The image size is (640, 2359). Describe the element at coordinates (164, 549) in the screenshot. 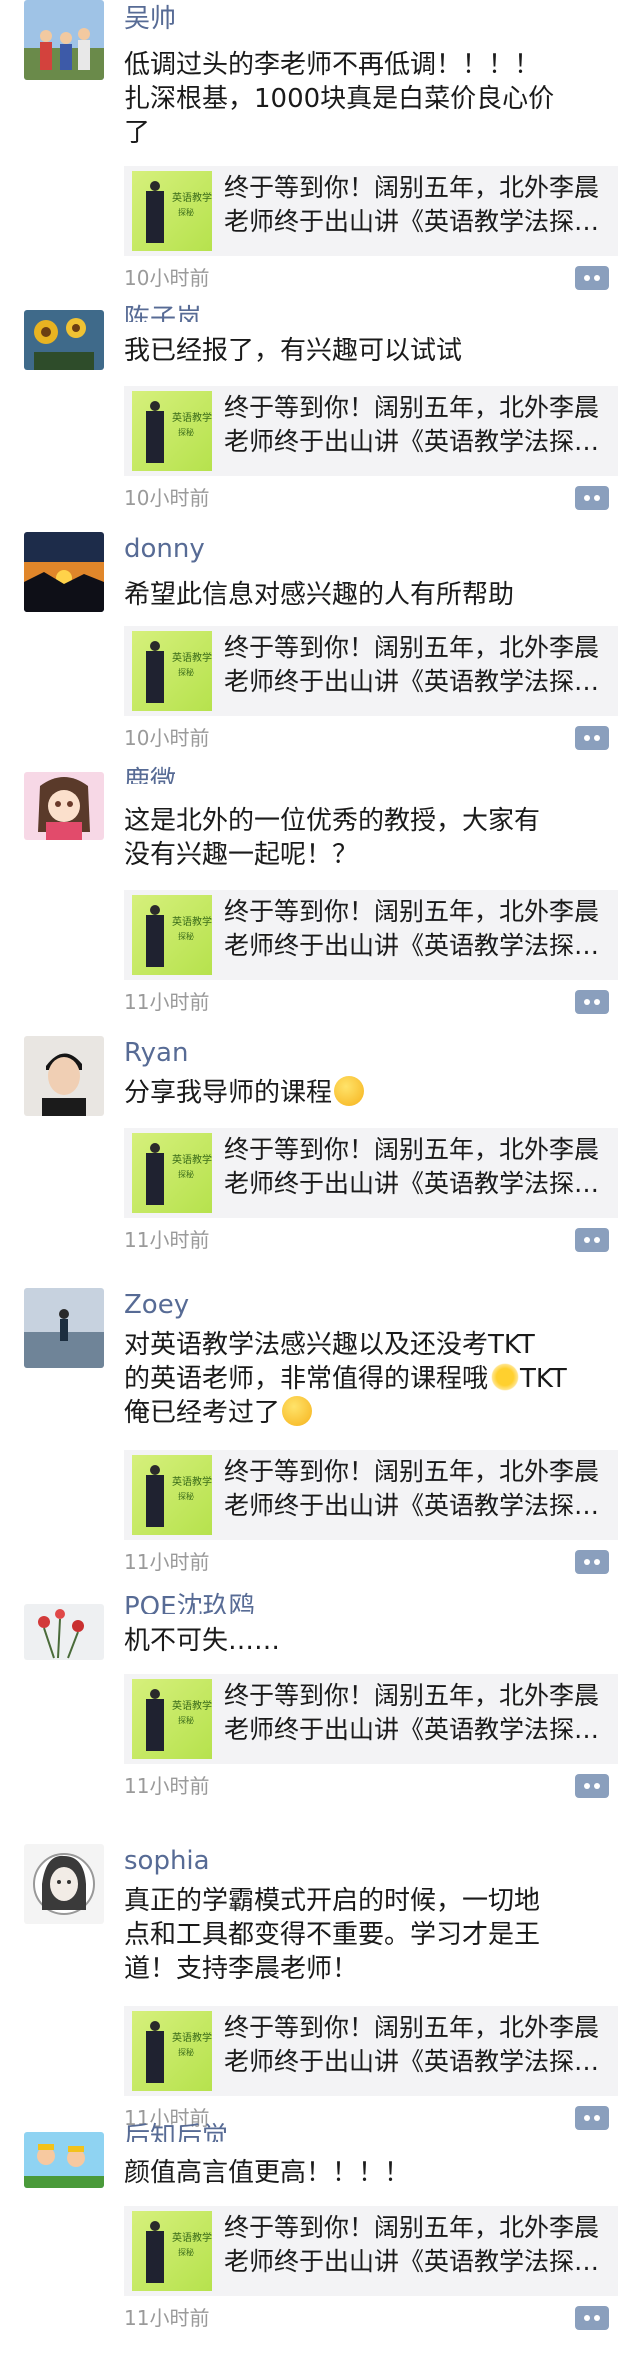

I see `user-name: donny` at that location.